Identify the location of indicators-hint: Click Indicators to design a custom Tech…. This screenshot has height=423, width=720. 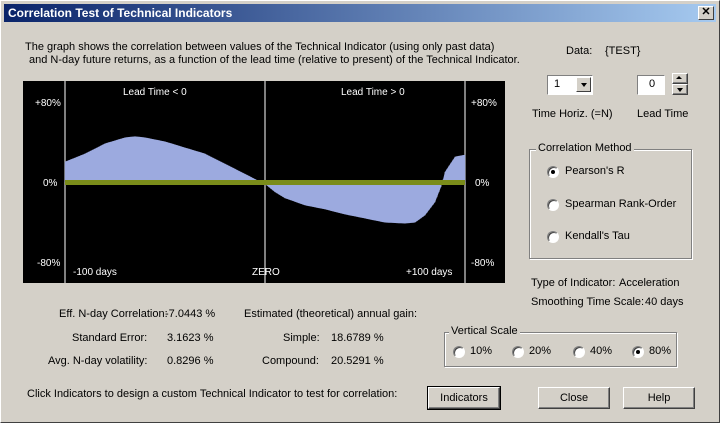
(212, 394).